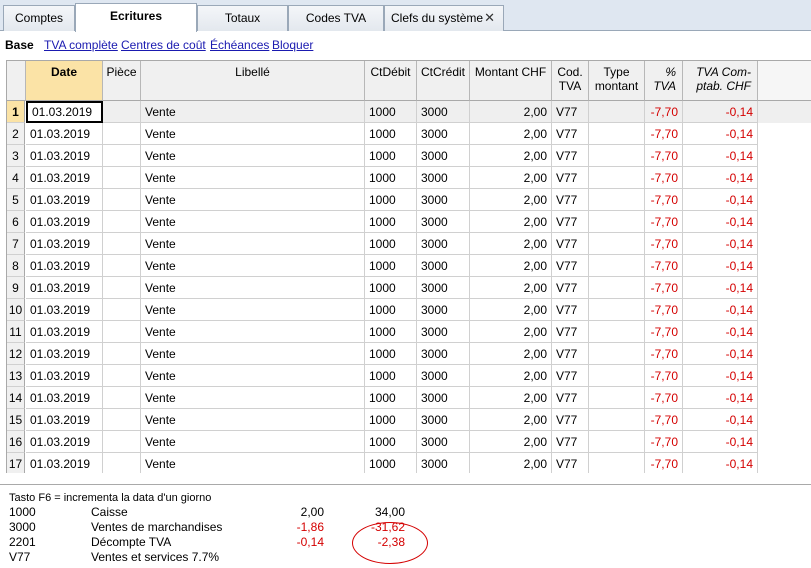  Describe the element at coordinates (16, 288) in the screenshot. I see `row-number: 9` at that location.